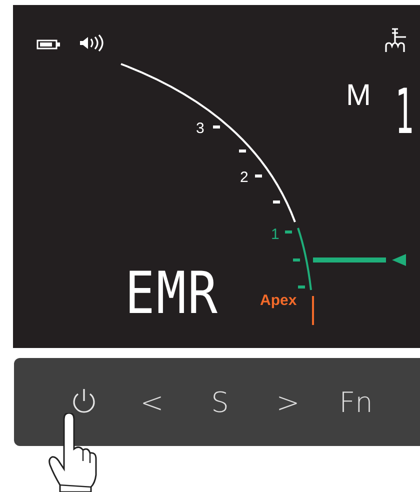 This screenshot has width=420, height=492. Describe the element at coordinates (288, 402) in the screenshot. I see `key-button: >` at that location.